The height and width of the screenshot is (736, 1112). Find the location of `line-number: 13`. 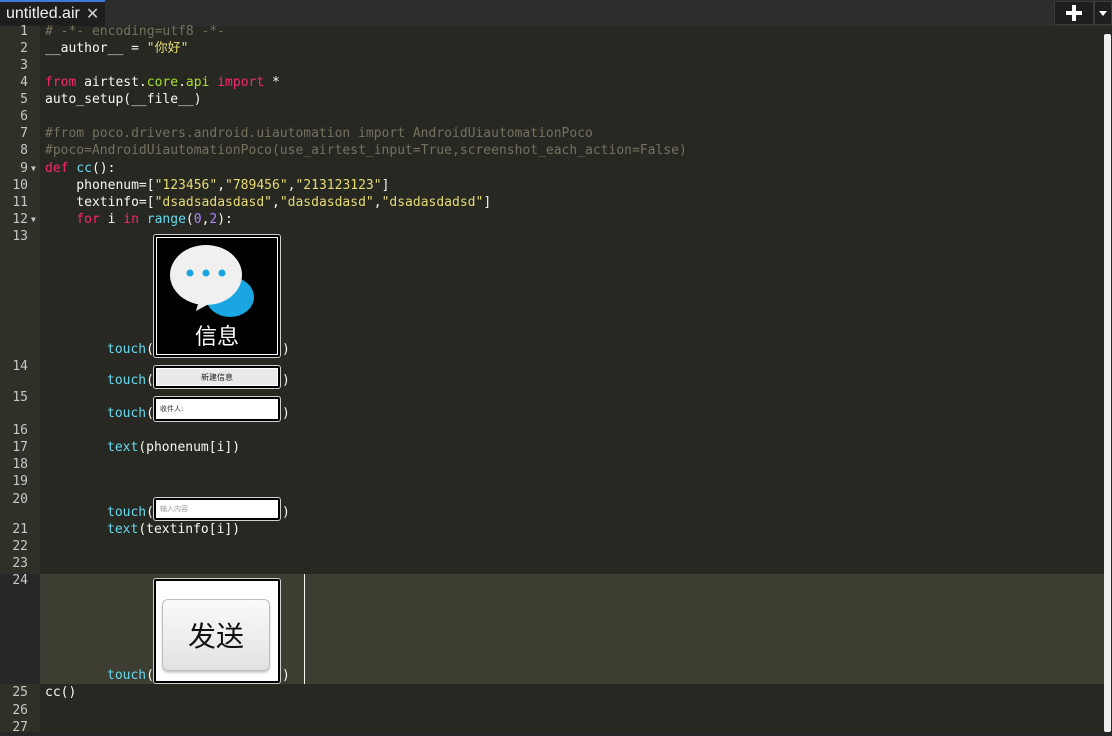

line-number: 13 is located at coordinates (20, 236).